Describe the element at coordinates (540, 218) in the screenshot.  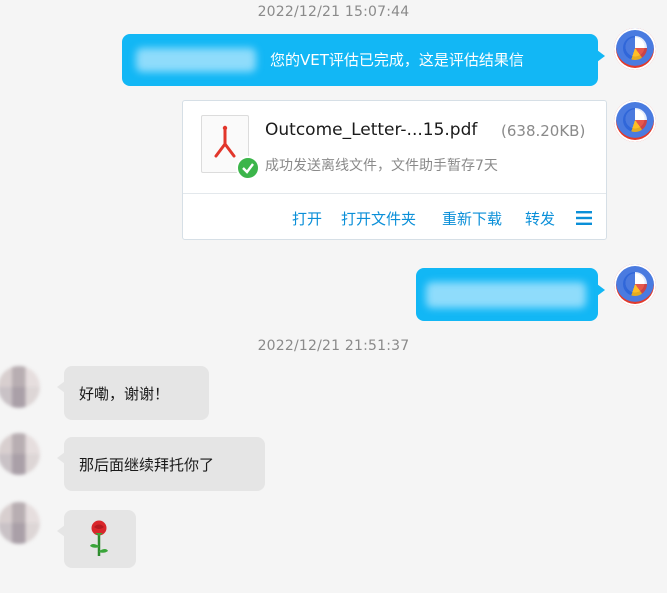
I see `forward-link: 转发` at that location.